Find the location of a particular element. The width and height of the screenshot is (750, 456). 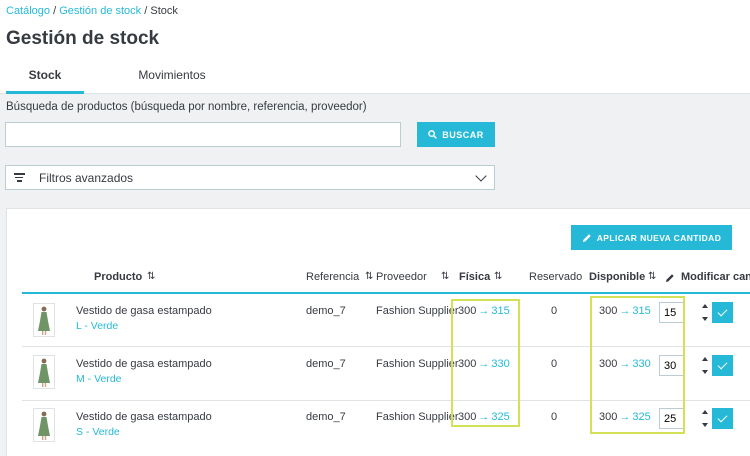

breadcrumb-current: Stock is located at coordinates (164, 11).